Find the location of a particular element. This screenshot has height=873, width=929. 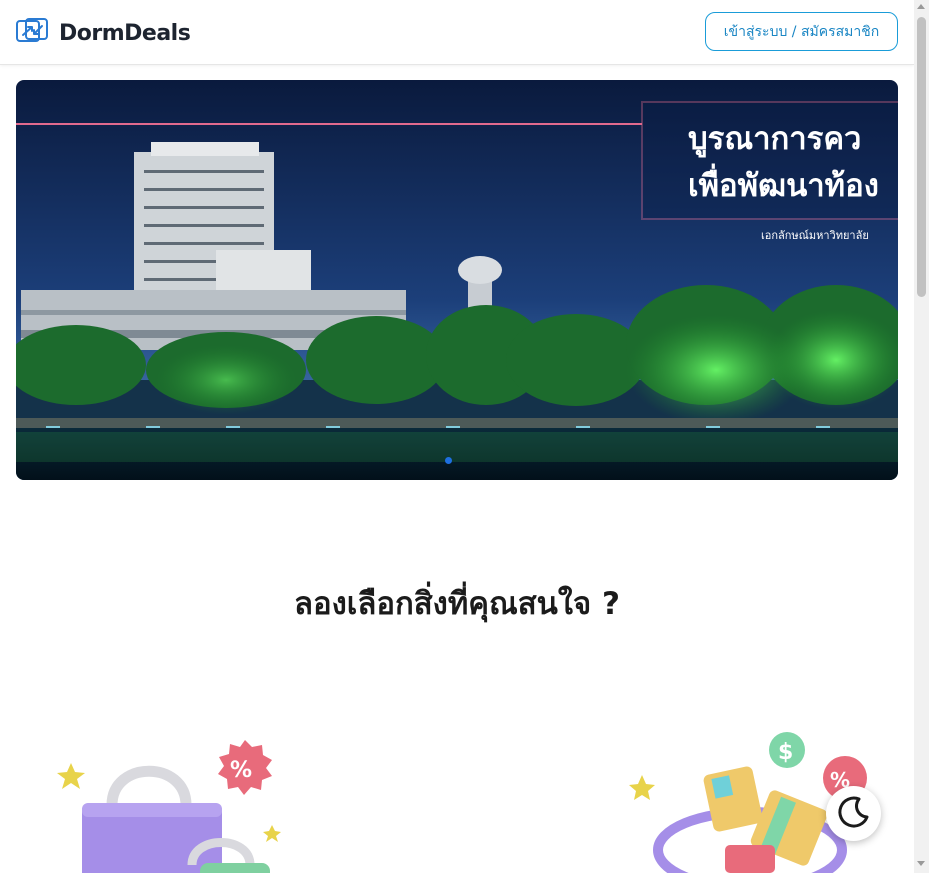

scroll-down-arrow-icon is located at coordinates (921, 863).